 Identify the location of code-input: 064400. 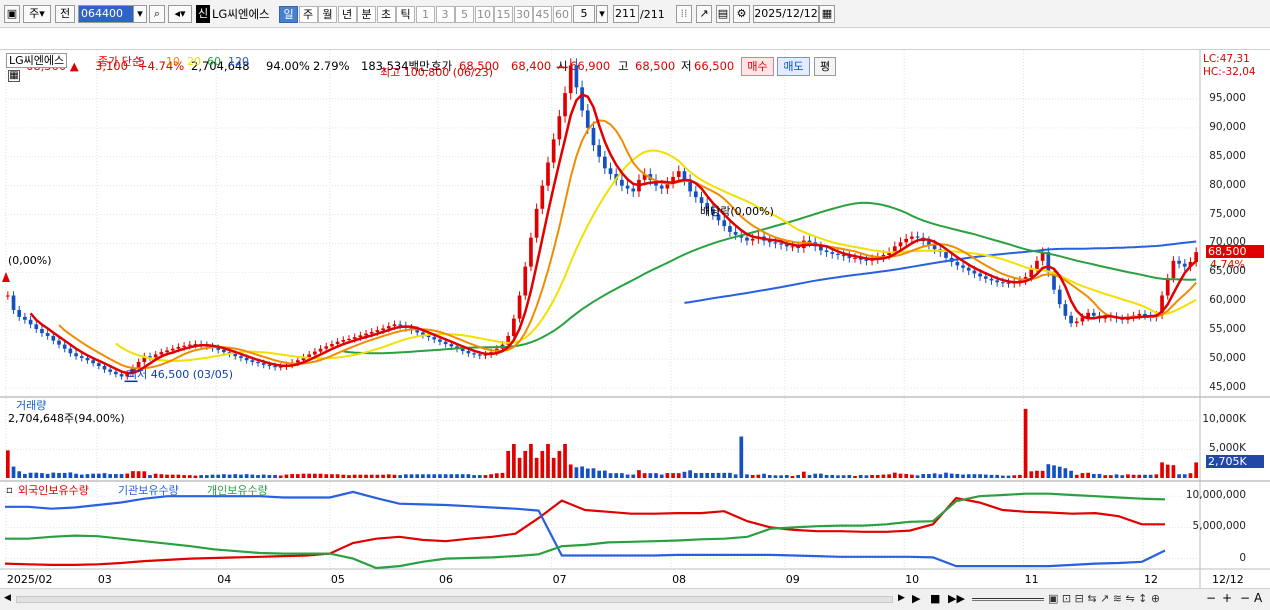
(106, 14).